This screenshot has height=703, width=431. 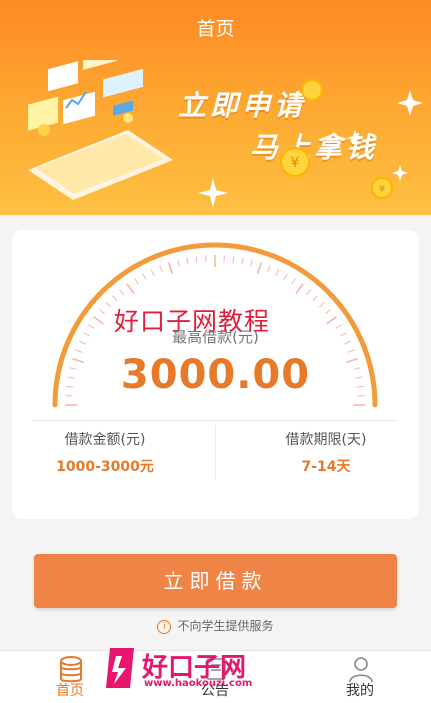 What do you see at coordinates (71, 669) in the screenshot?
I see `coins-stack-icon` at bounding box center [71, 669].